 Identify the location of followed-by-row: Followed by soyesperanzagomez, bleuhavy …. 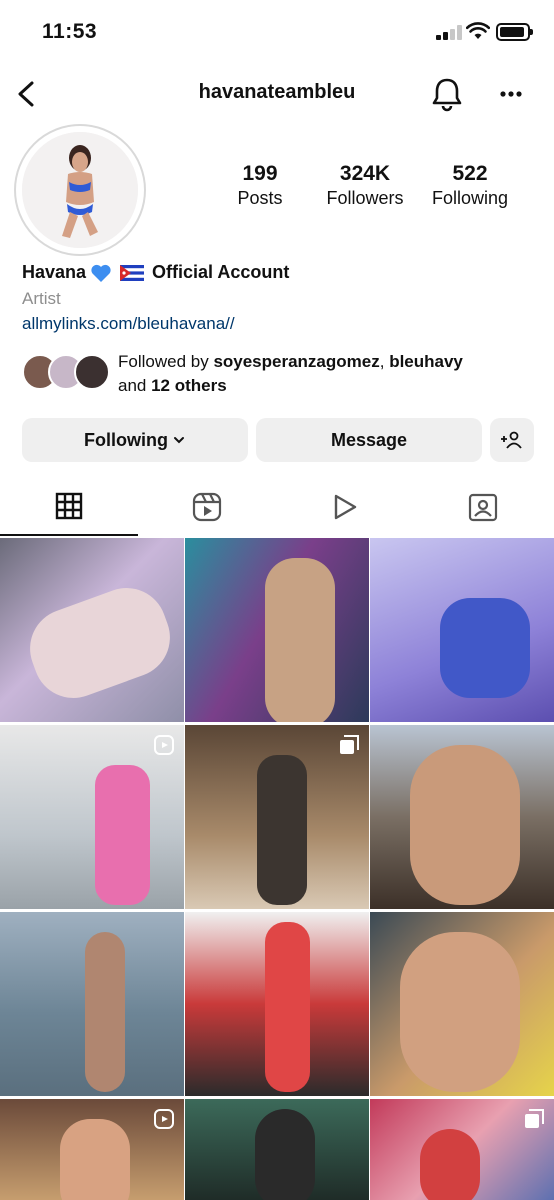
(277, 372).